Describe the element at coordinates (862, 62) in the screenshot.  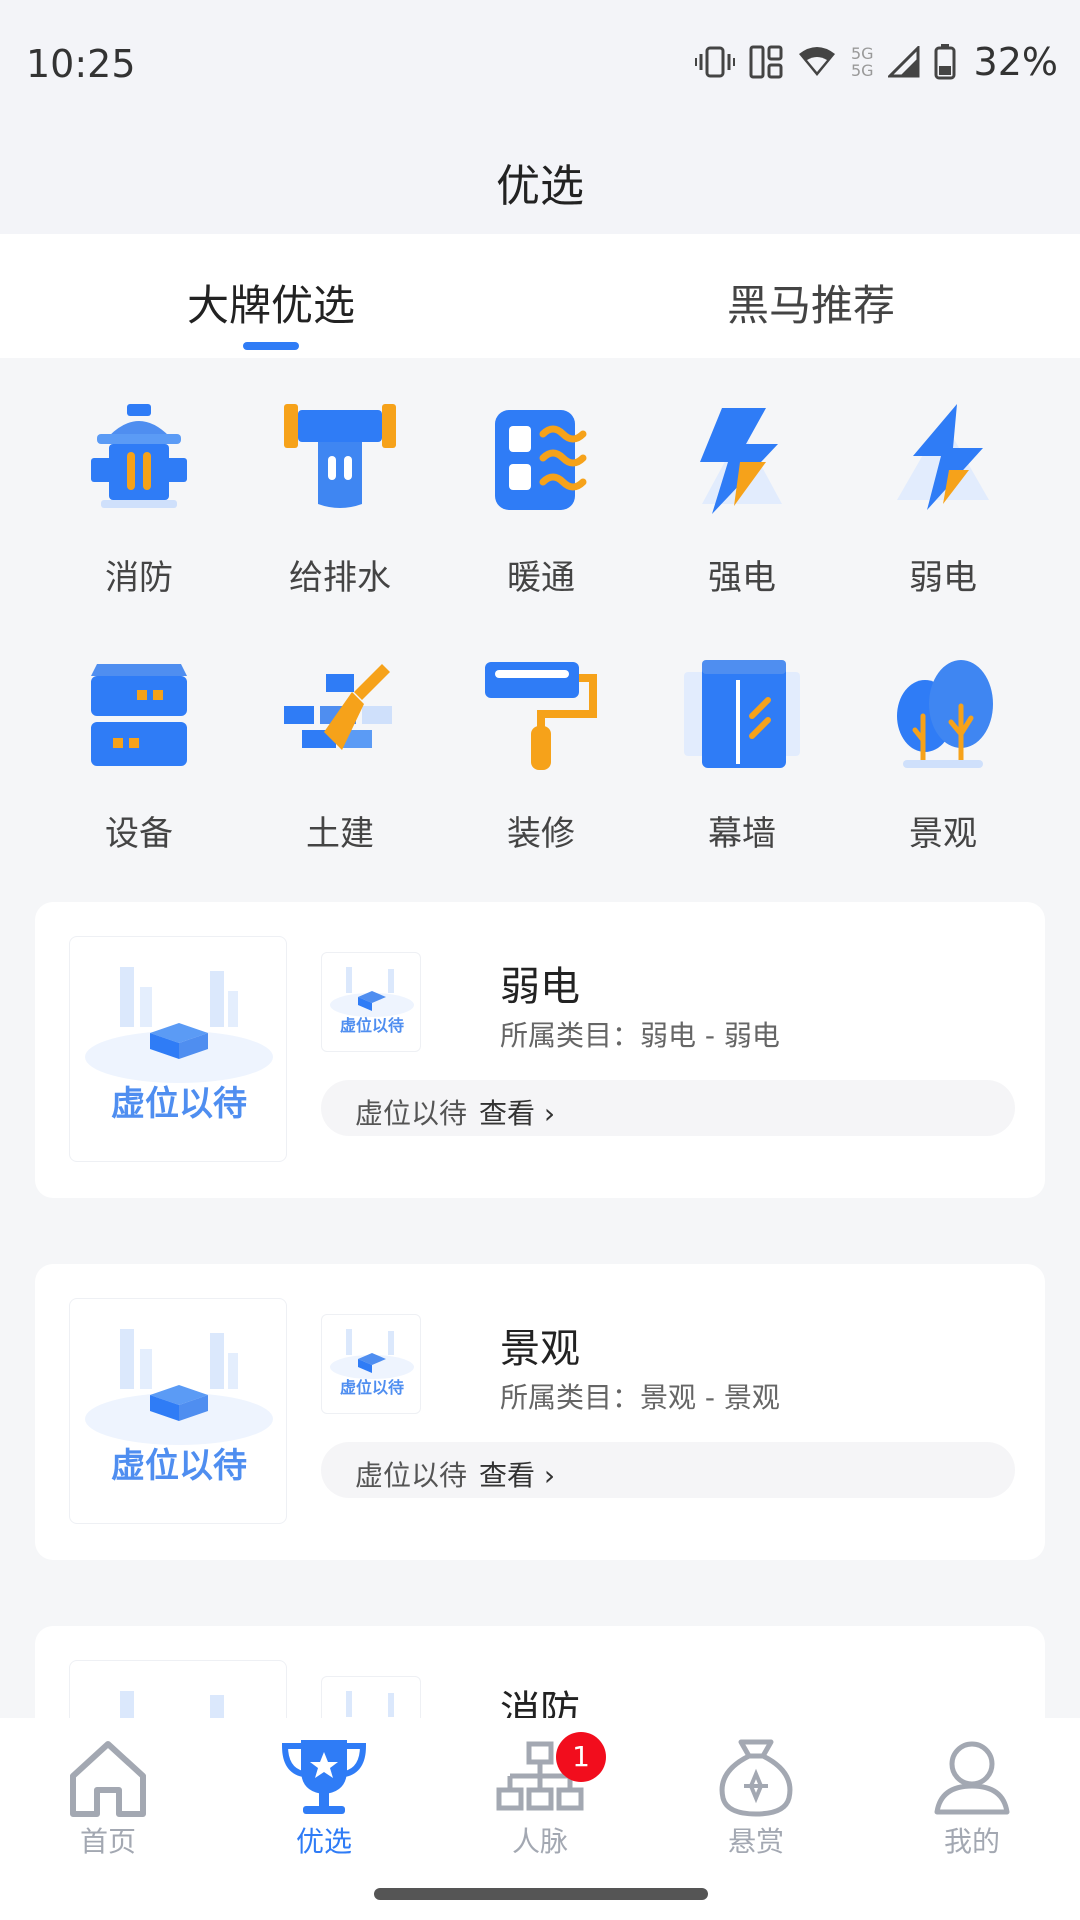
I see `network-5g-label: 5G 5G` at that location.